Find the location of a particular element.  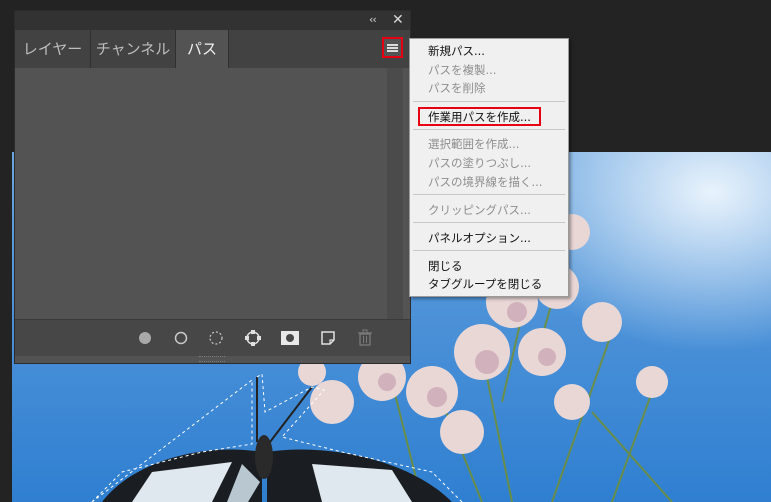

resize-grip is located at coordinates (212, 359).